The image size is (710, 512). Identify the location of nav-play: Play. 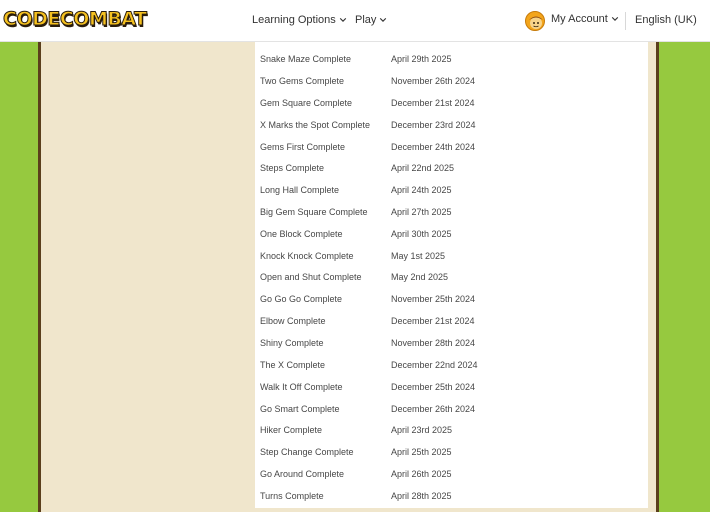
(371, 20).